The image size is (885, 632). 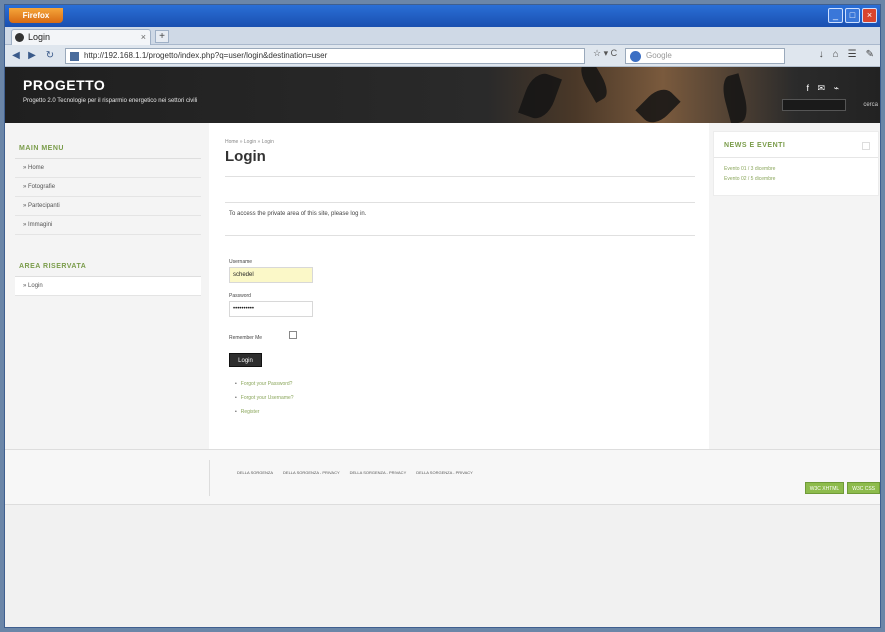 What do you see at coordinates (271, 309) in the screenshot?
I see `password-field: ••••••••••` at bounding box center [271, 309].